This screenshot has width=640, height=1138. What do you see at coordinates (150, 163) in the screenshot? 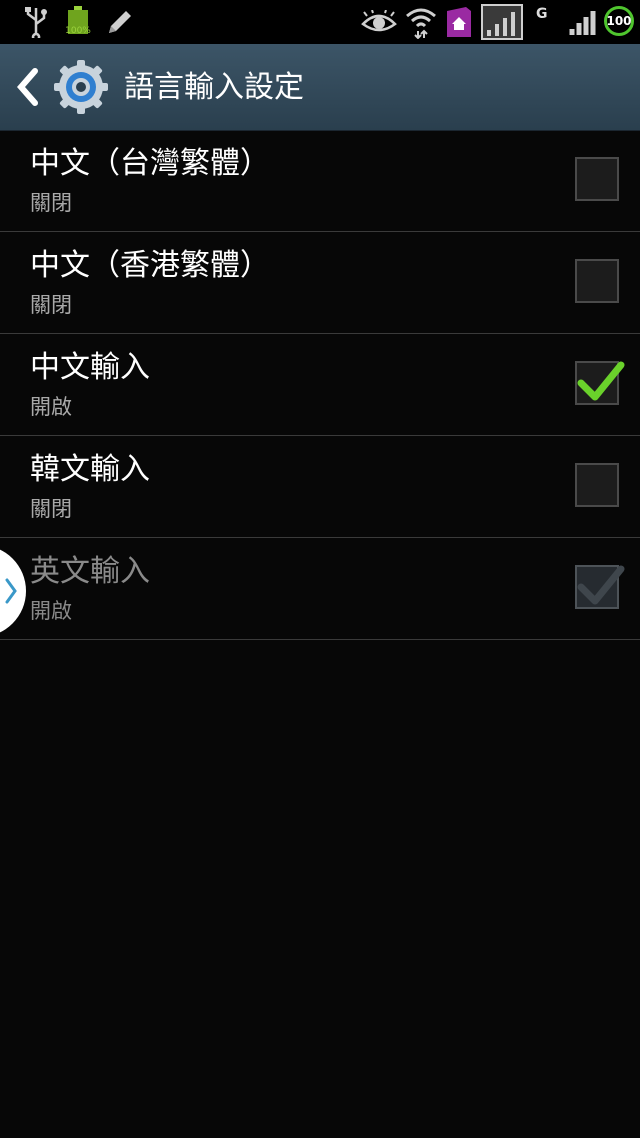
I see `item-label: 中文（台灣繁體）` at bounding box center [150, 163].